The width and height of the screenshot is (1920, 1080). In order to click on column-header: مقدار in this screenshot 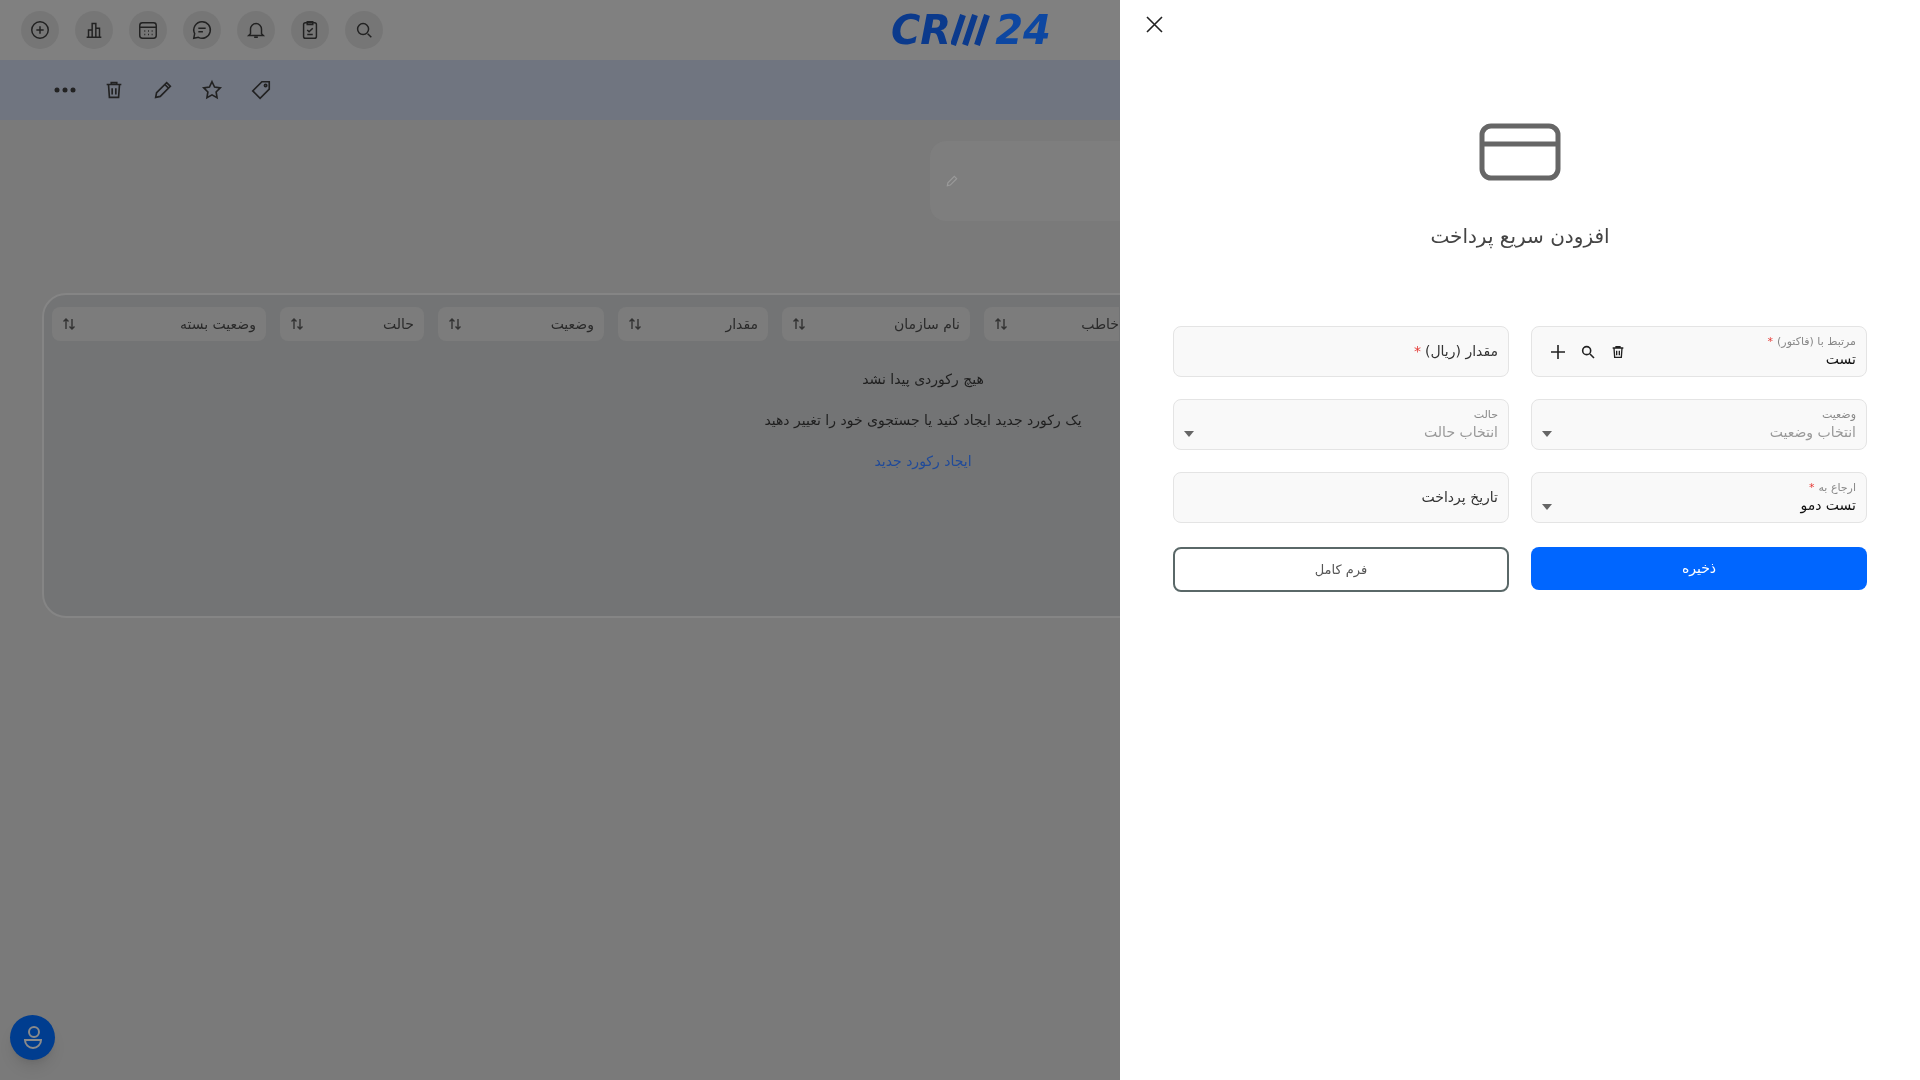, I will do `click(693, 324)`.